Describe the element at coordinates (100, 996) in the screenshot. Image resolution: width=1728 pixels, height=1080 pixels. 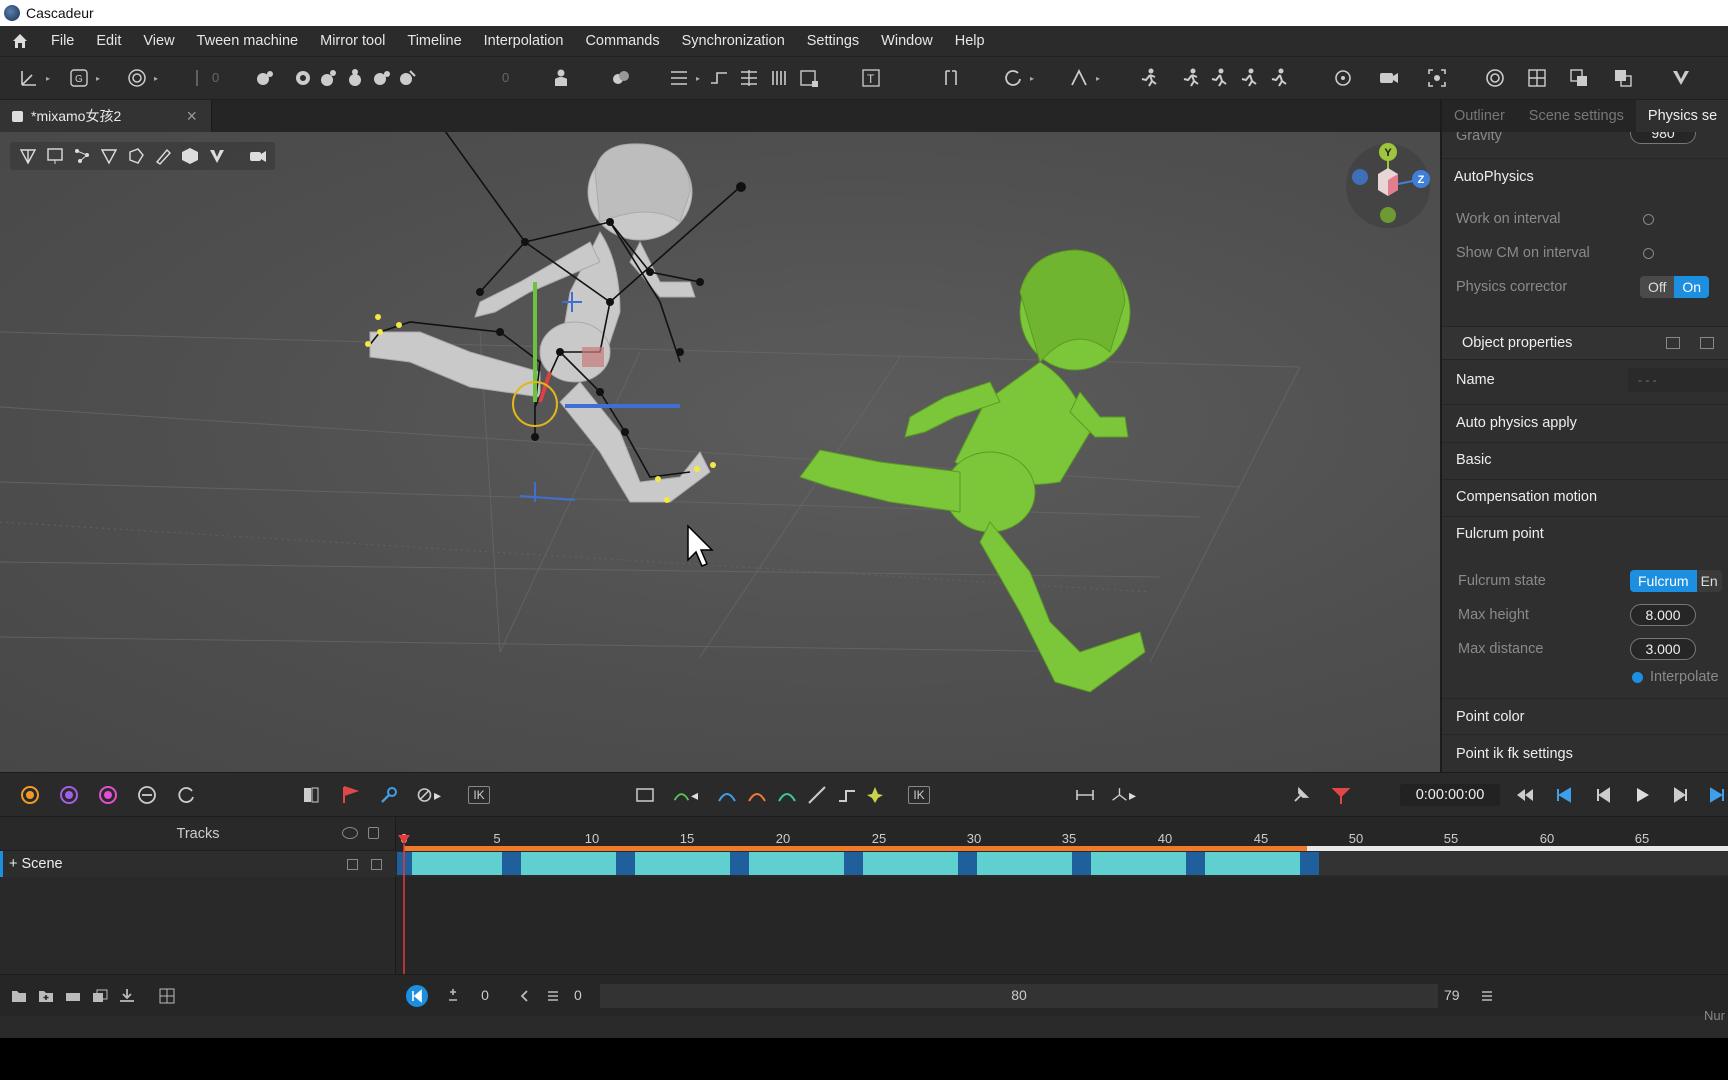
I see `duplicate-track-icon` at that location.